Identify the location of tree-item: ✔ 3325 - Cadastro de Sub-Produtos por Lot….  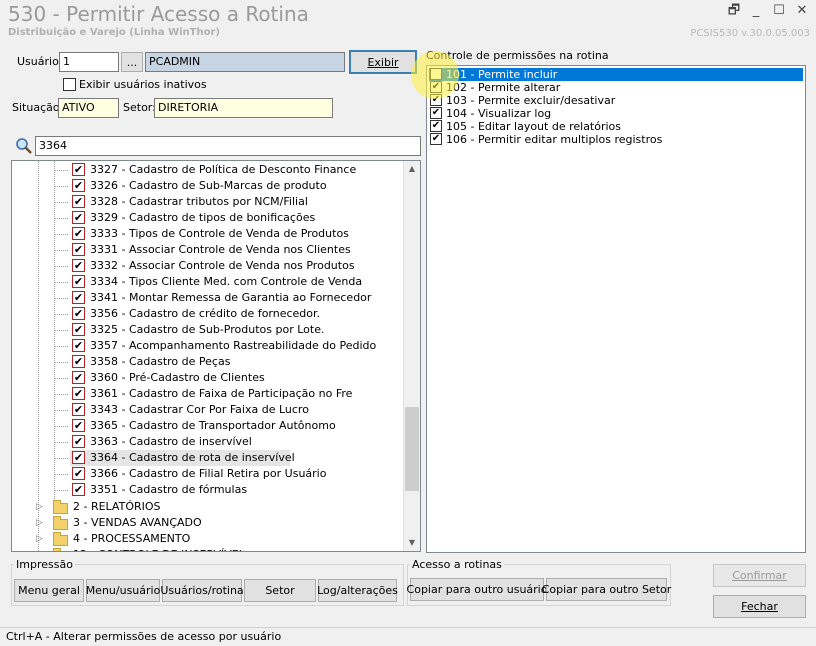
(189, 330).